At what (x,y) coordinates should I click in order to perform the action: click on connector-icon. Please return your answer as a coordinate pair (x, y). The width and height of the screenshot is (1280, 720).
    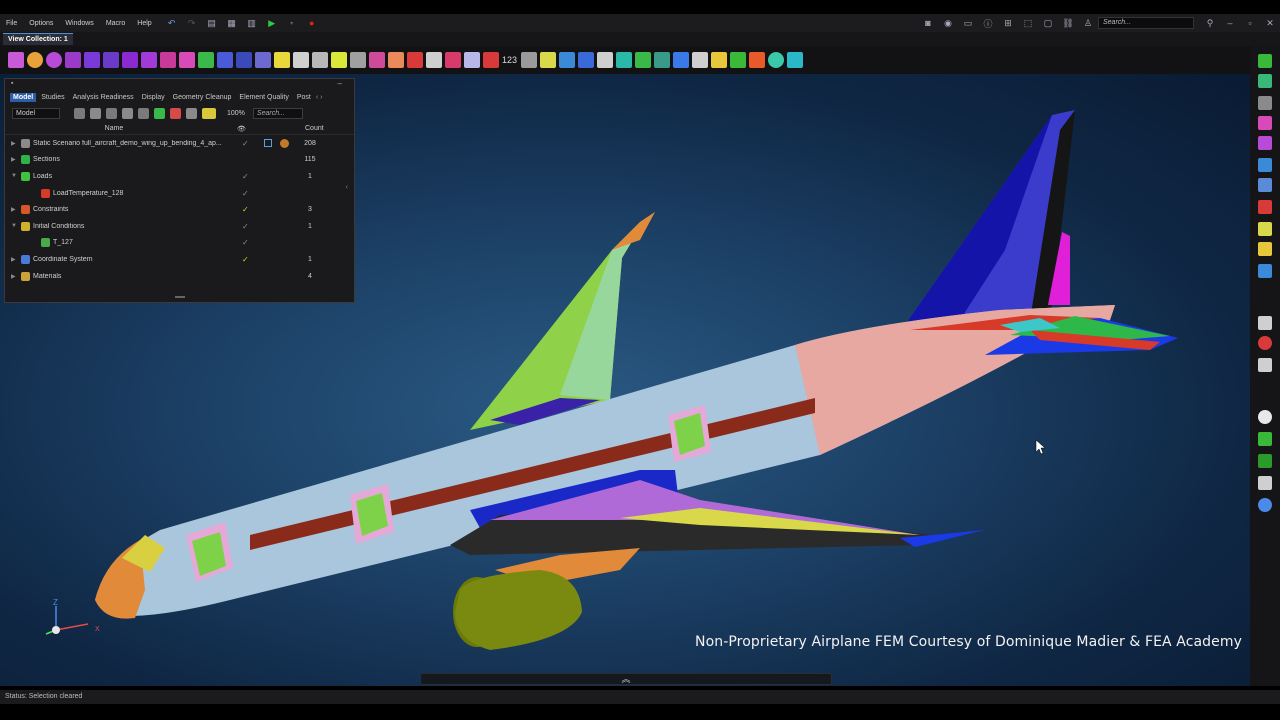
    Looking at the image, I should click on (377, 60).